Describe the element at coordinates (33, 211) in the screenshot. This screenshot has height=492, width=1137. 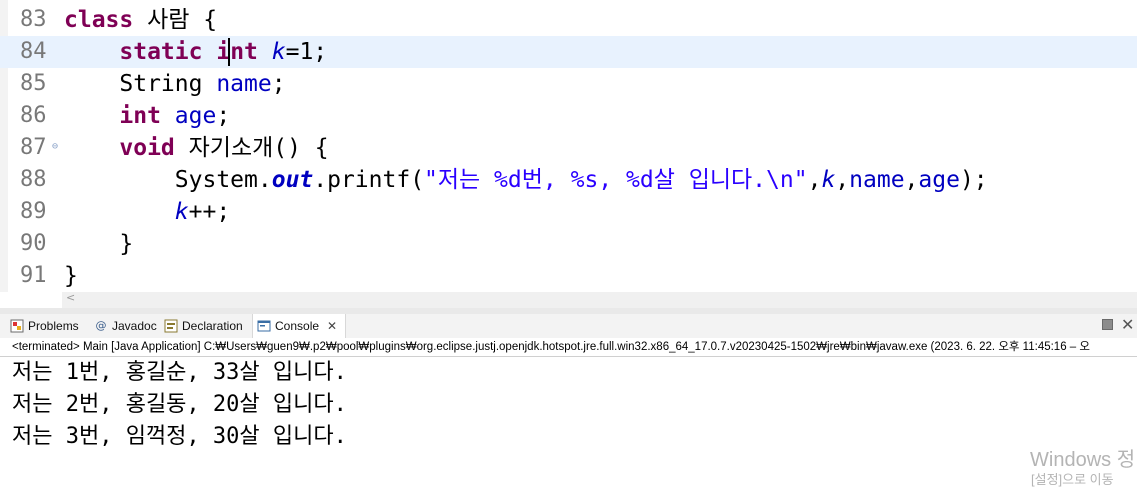
I see `line-number: 89` at that location.